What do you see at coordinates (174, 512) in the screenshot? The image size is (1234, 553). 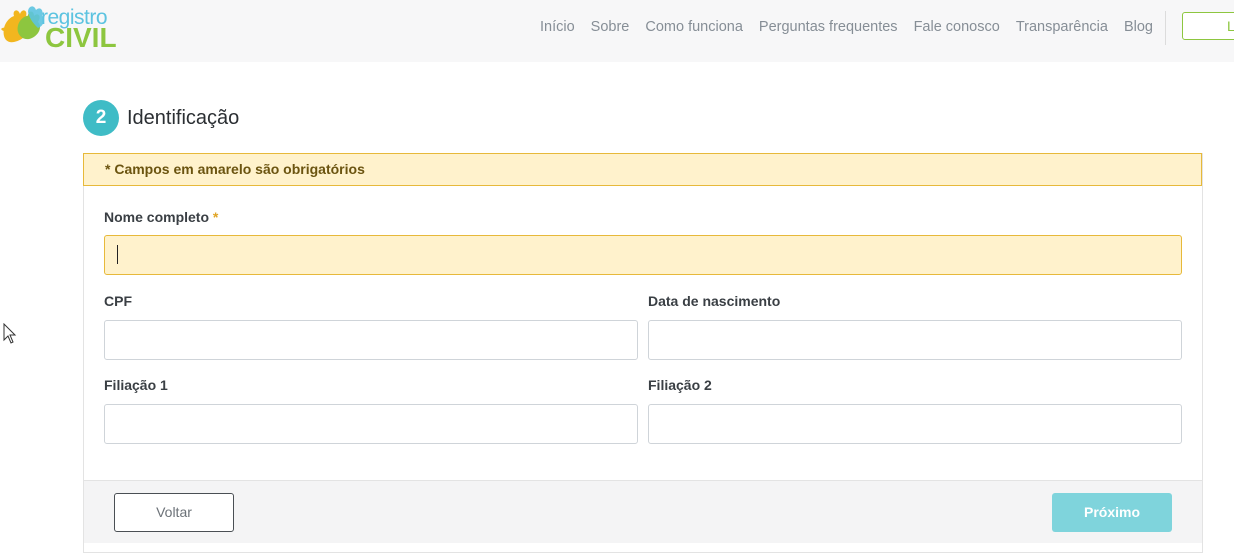 I see `back-button: Voltar` at bounding box center [174, 512].